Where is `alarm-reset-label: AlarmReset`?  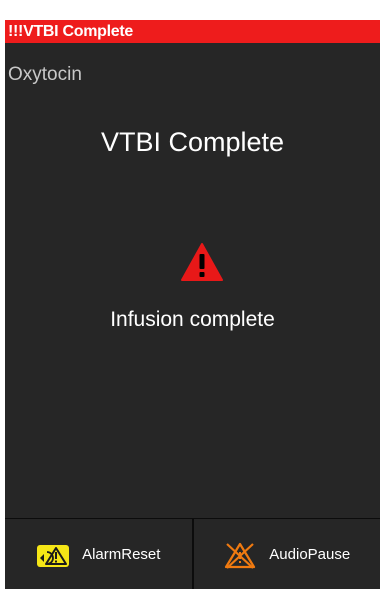
alarm-reset-label: AlarmReset is located at coordinates (121, 554).